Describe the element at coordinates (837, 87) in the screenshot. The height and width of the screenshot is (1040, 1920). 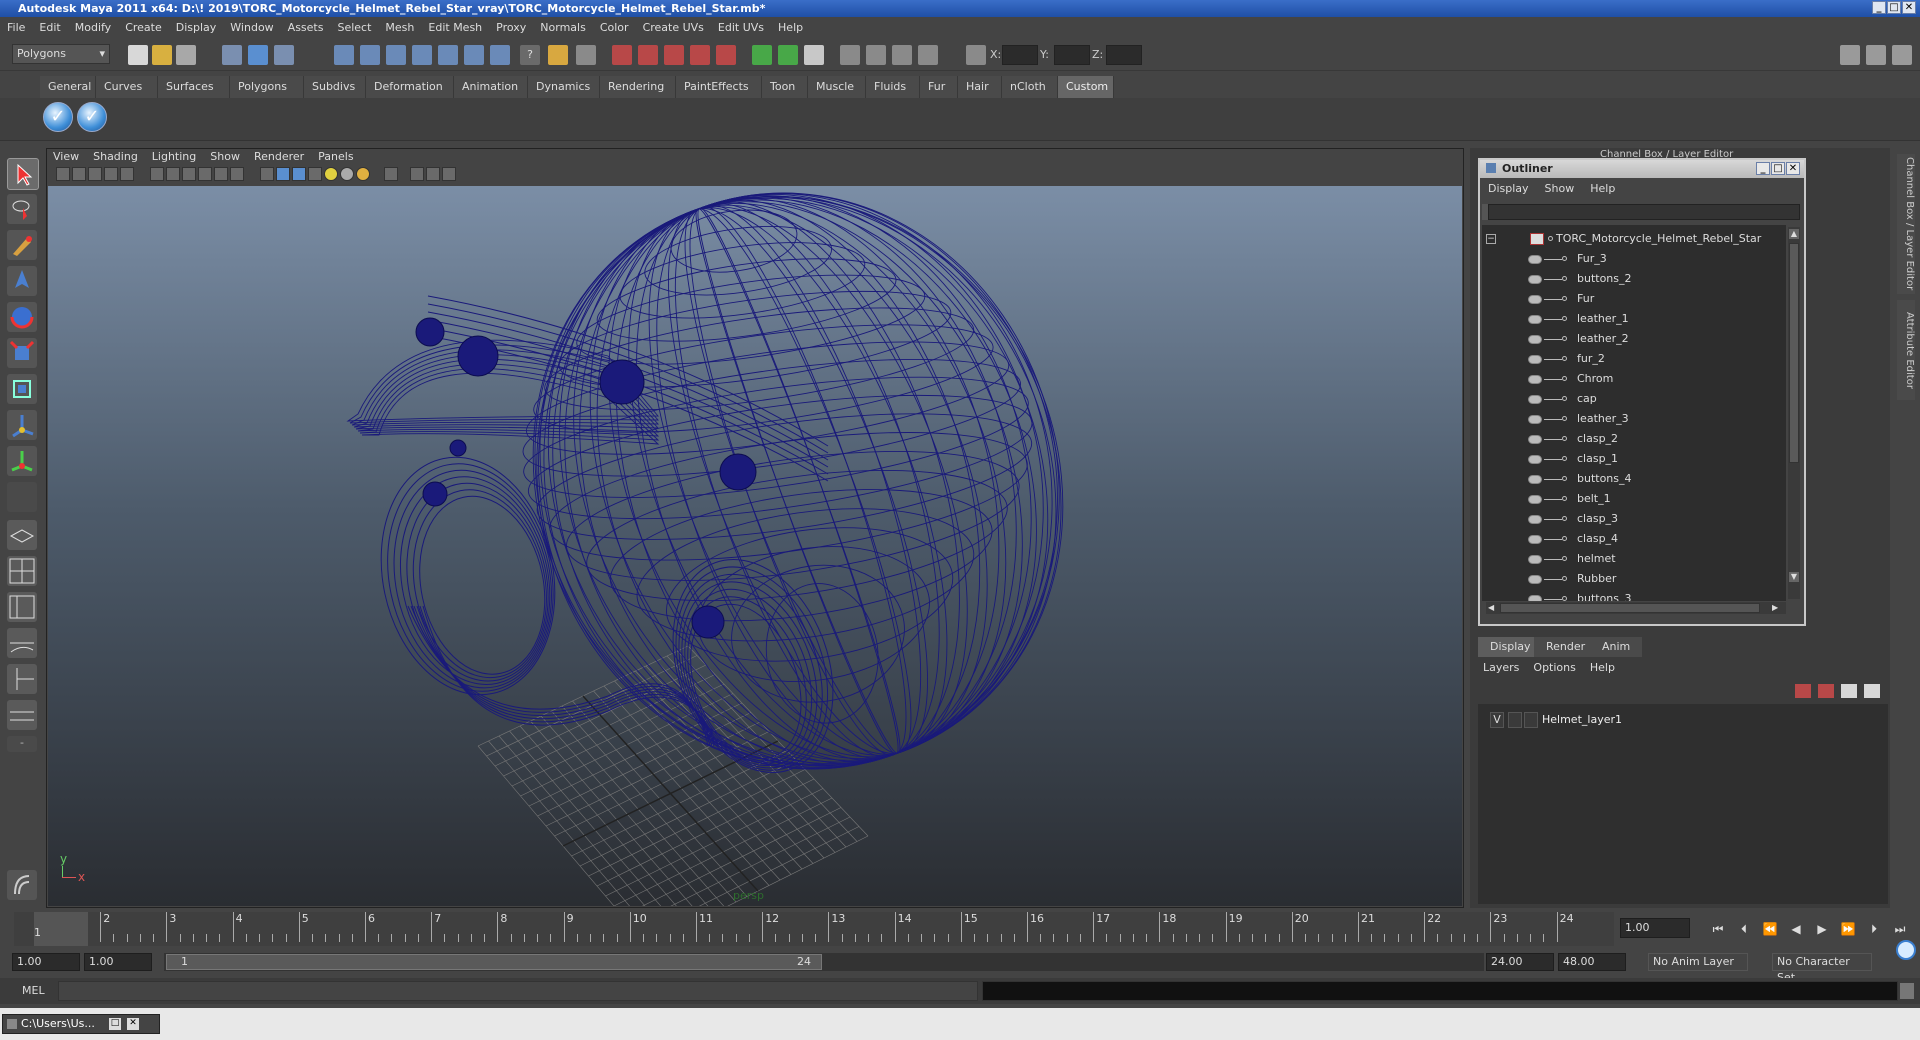
I see `tab-muscle: Muscle` at that location.